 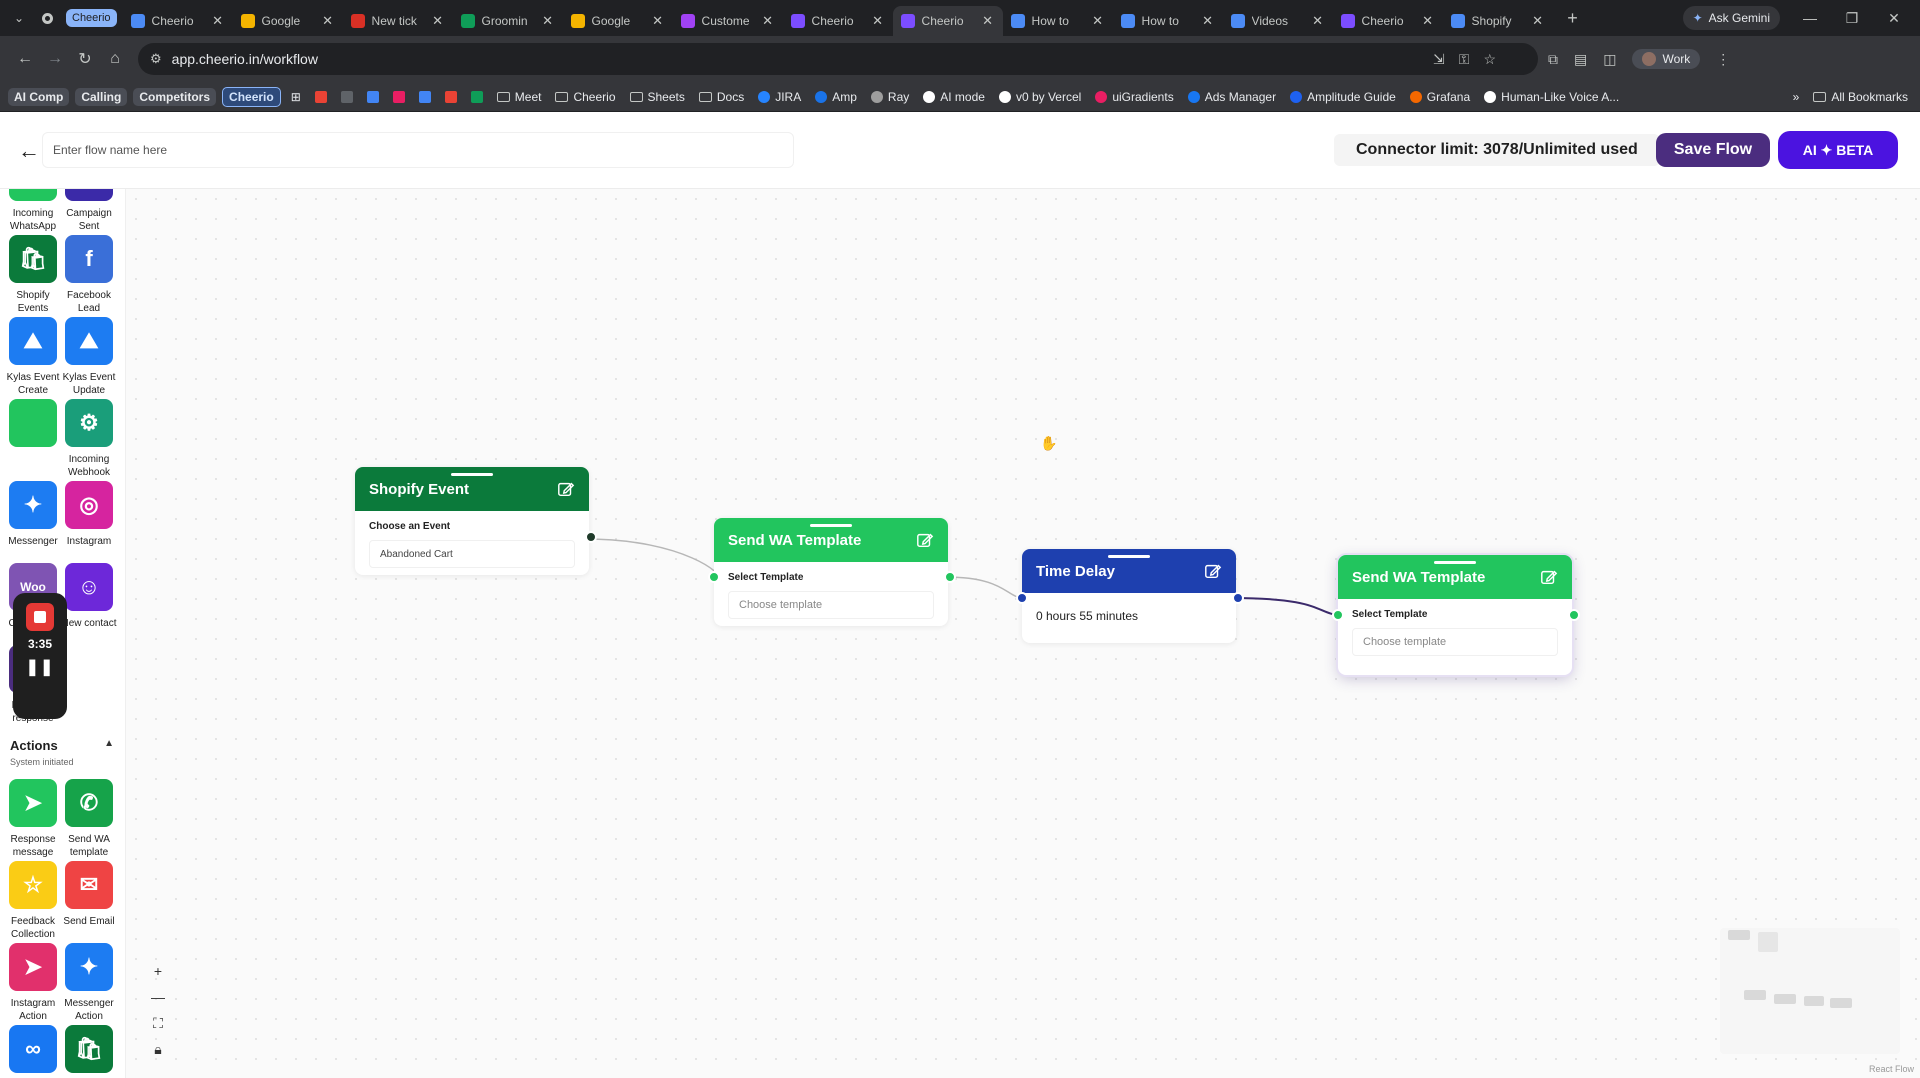 I want to click on node-header: Send WA Template, so click(x=1455, y=577).